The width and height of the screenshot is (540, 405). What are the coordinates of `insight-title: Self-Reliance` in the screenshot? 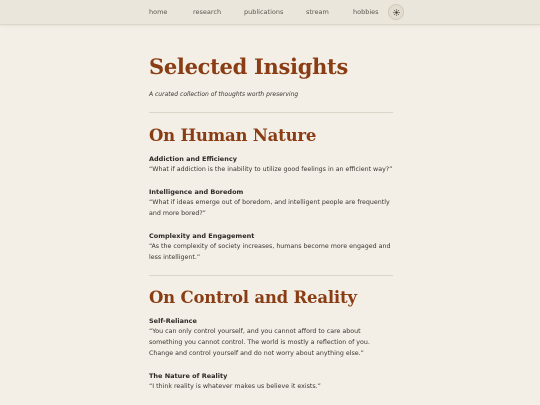 It's located at (173, 320).